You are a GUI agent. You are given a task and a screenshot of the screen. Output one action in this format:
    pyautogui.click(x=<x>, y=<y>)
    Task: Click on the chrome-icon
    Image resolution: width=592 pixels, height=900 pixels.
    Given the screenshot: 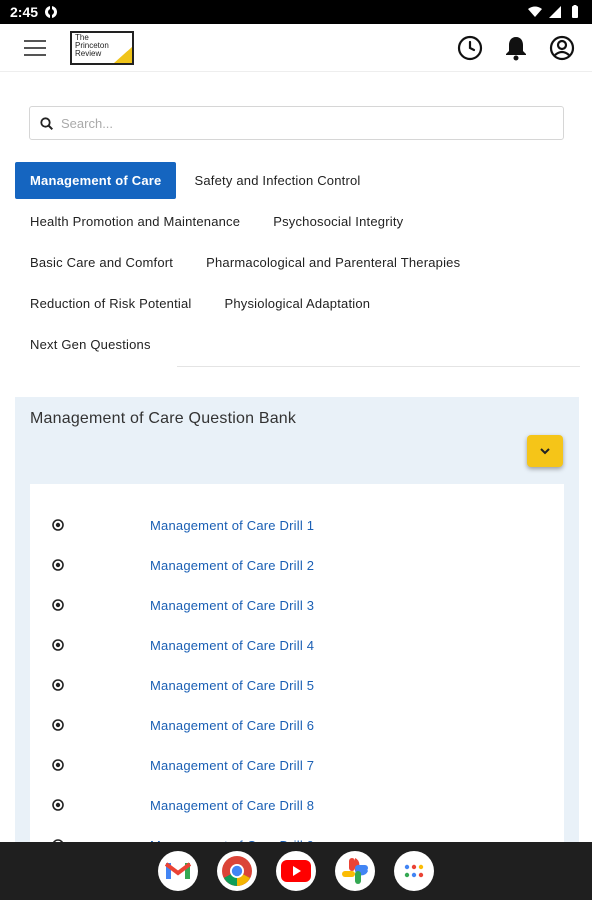 What is the action you would take?
    pyautogui.click(x=237, y=871)
    